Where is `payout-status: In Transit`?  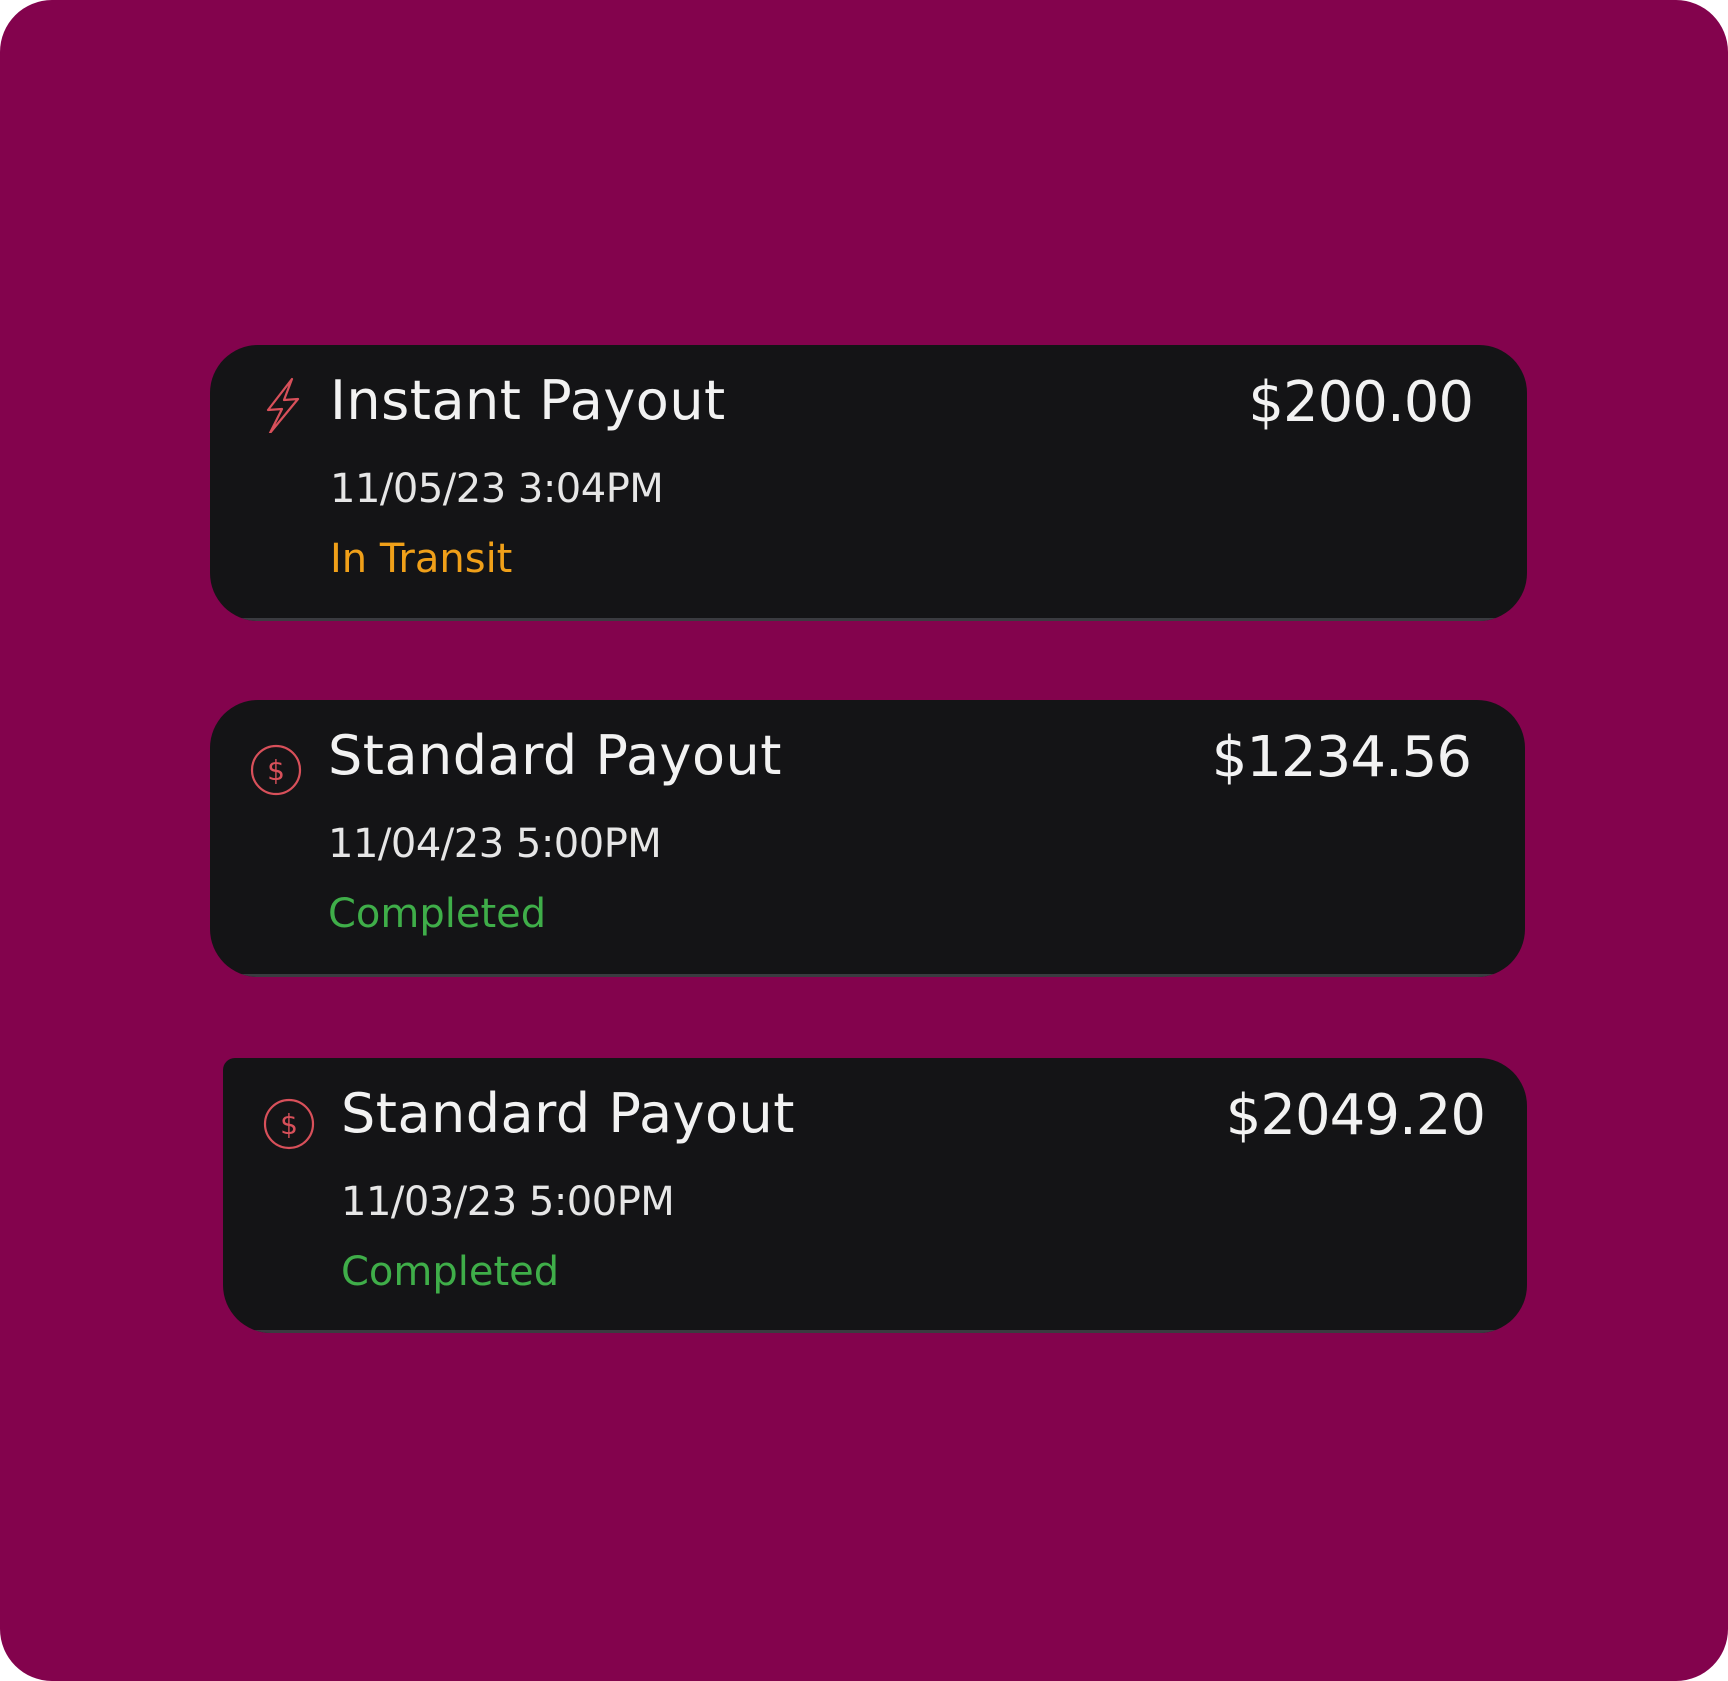
payout-status: In Transit is located at coordinates (421, 559).